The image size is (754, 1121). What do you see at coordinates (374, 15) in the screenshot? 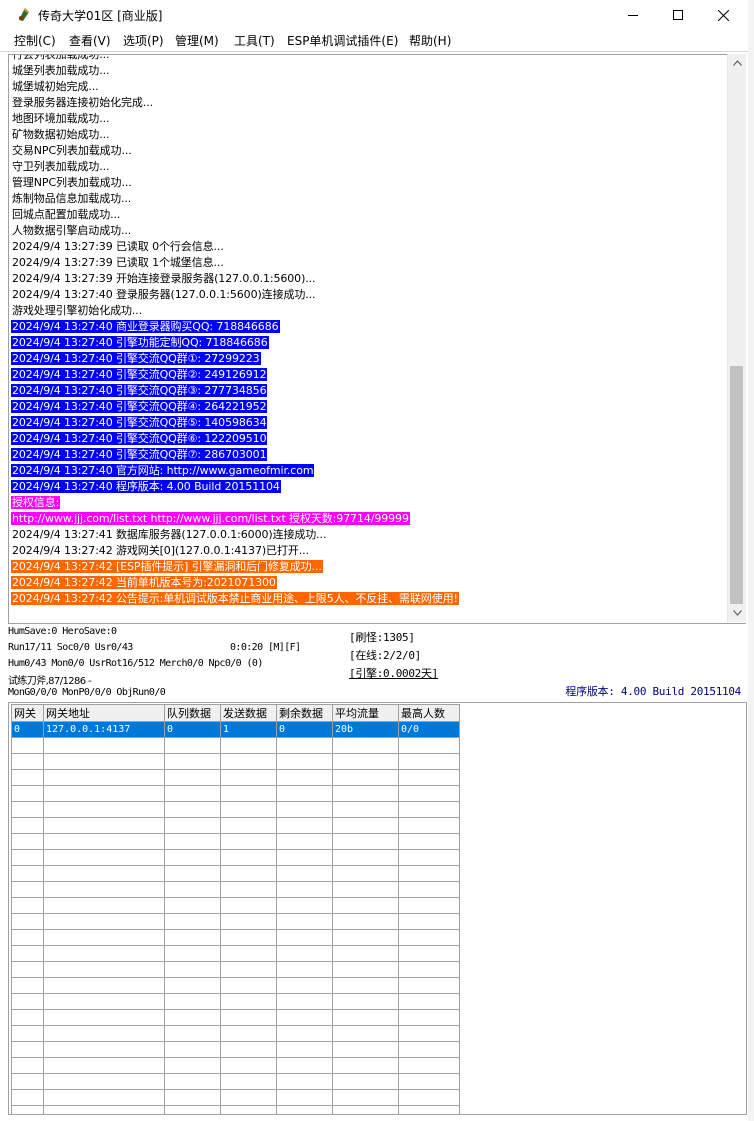
I see `title-bar: 传奇大学01区 [商业版]` at bounding box center [374, 15].